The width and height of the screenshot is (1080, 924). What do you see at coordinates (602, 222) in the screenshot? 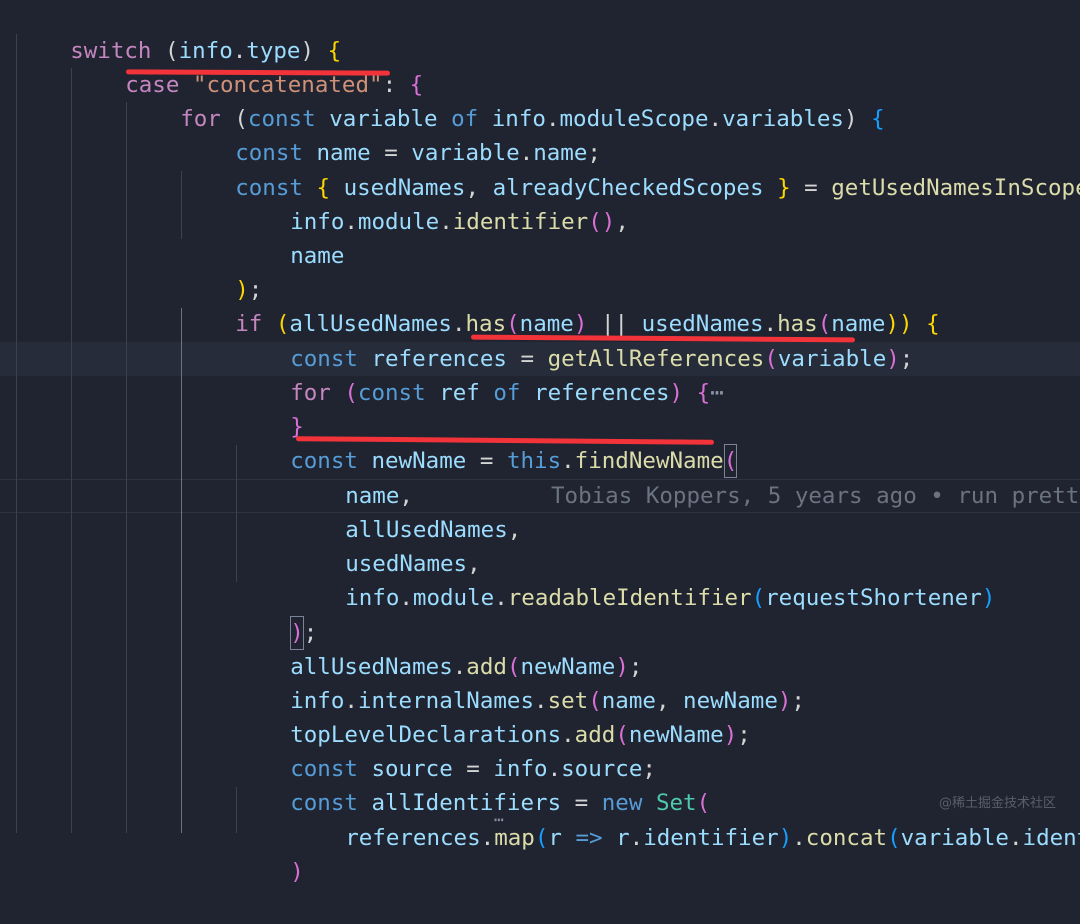
I see `token: ()` at bounding box center [602, 222].